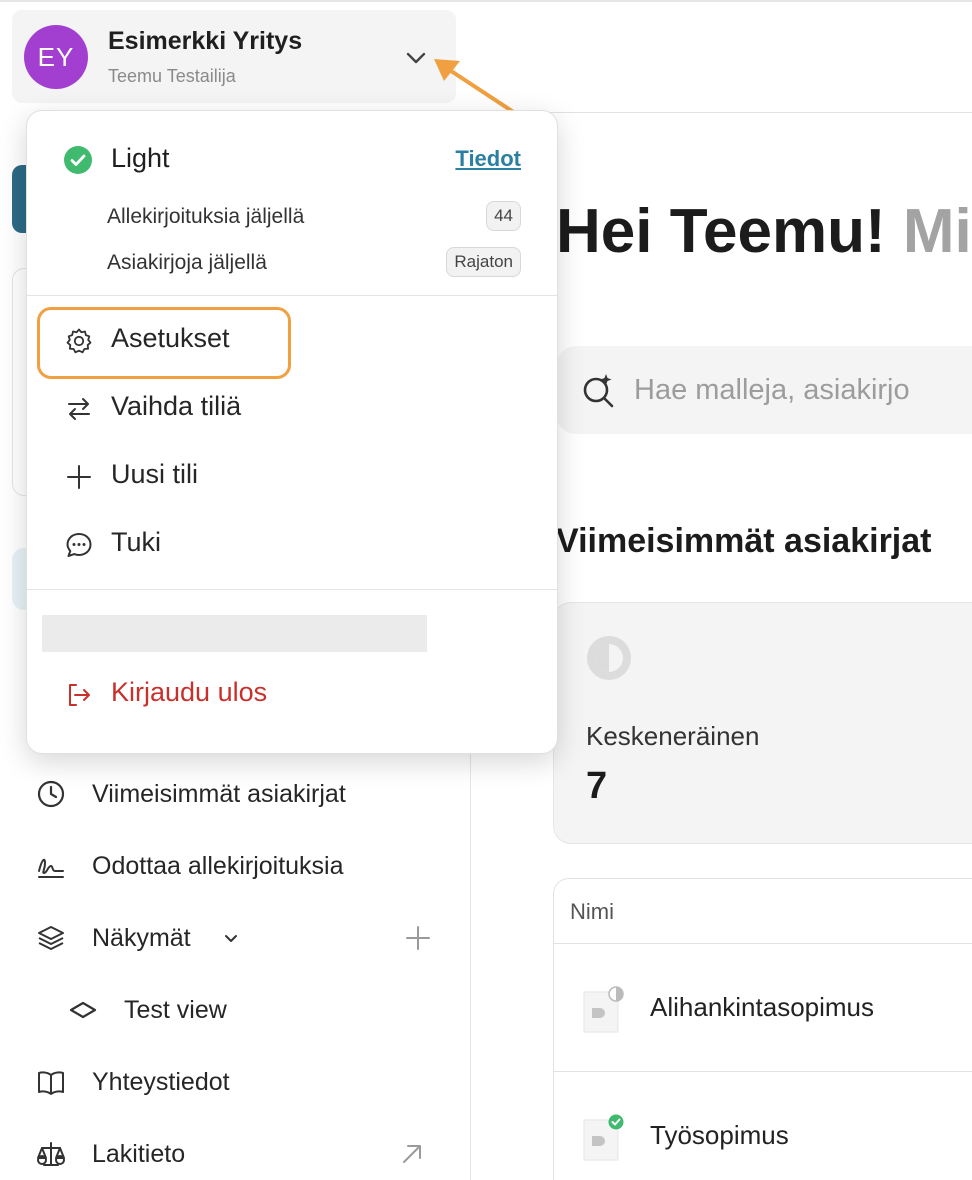 Image resolution: width=972 pixels, height=1180 pixels. I want to click on sidebar-item-label: Odottaa allekirjoituksia, so click(218, 866).